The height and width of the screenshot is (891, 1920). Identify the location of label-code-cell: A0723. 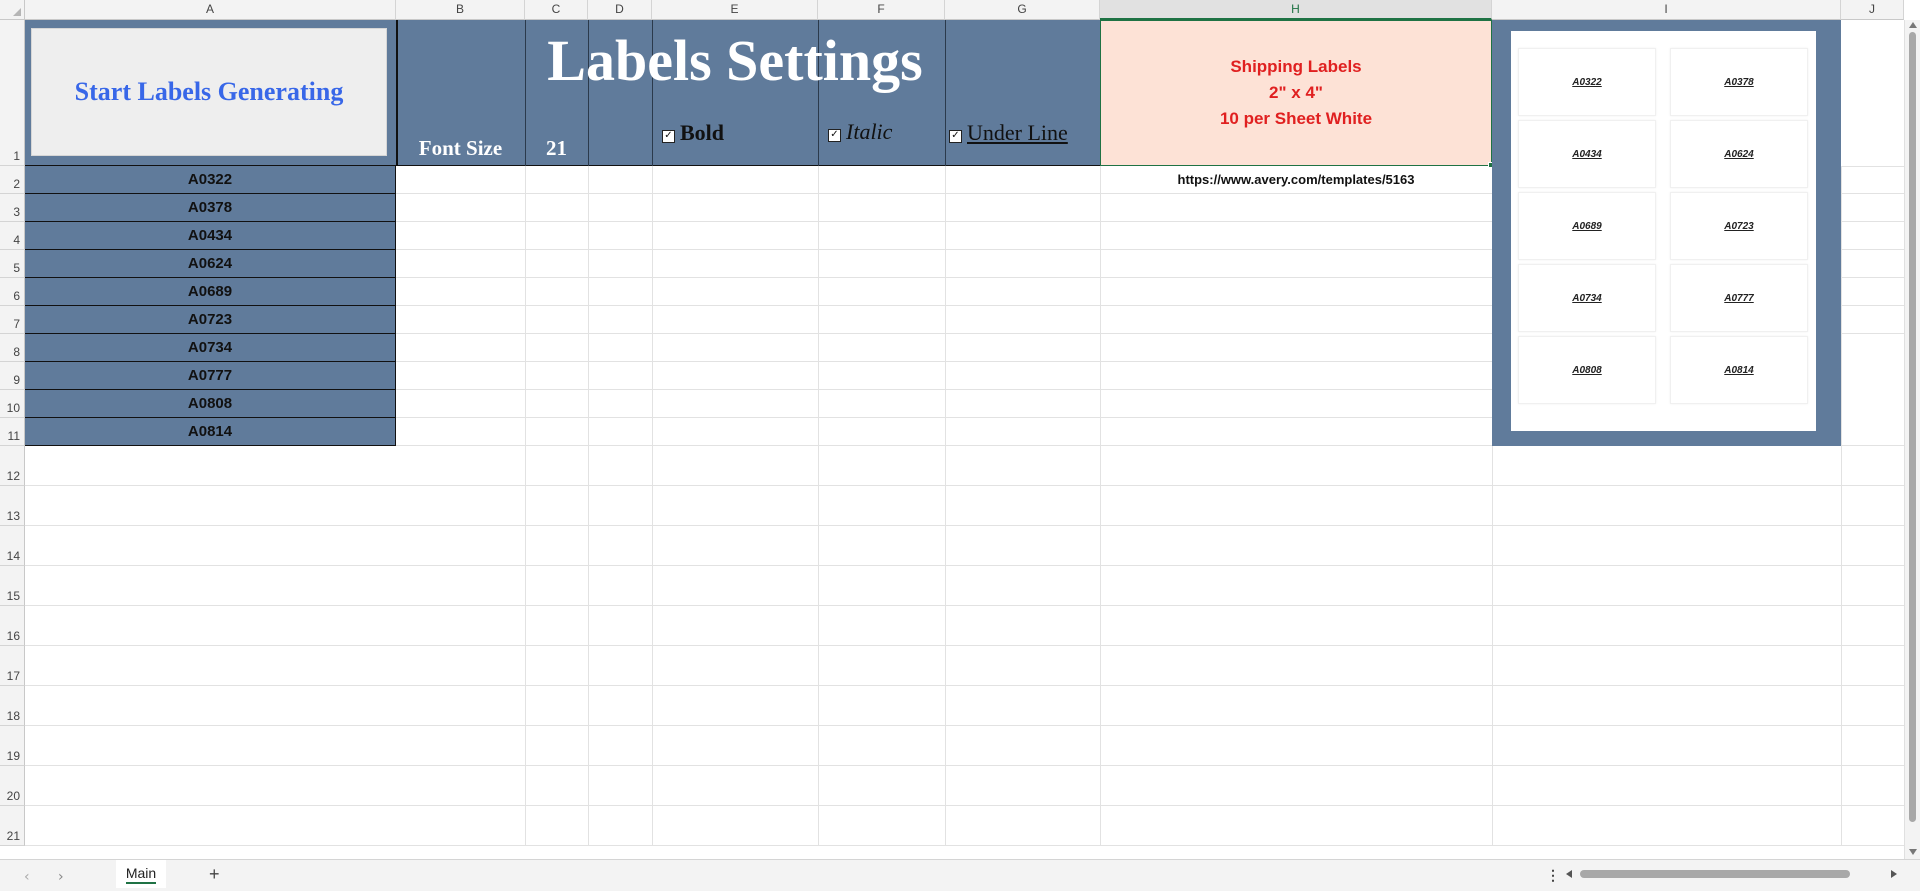
(210, 320).